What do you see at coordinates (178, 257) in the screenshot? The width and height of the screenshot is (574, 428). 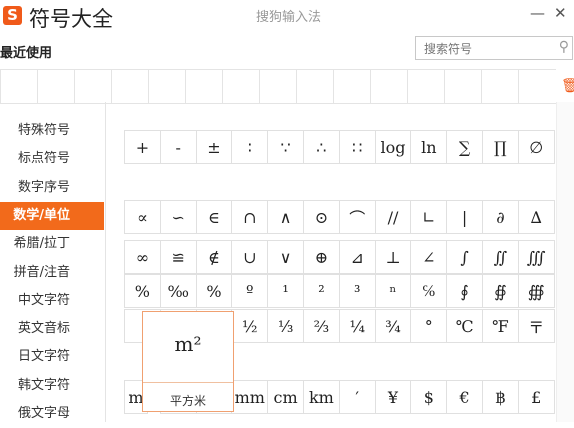 I see `symbol-cell: ≌` at bounding box center [178, 257].